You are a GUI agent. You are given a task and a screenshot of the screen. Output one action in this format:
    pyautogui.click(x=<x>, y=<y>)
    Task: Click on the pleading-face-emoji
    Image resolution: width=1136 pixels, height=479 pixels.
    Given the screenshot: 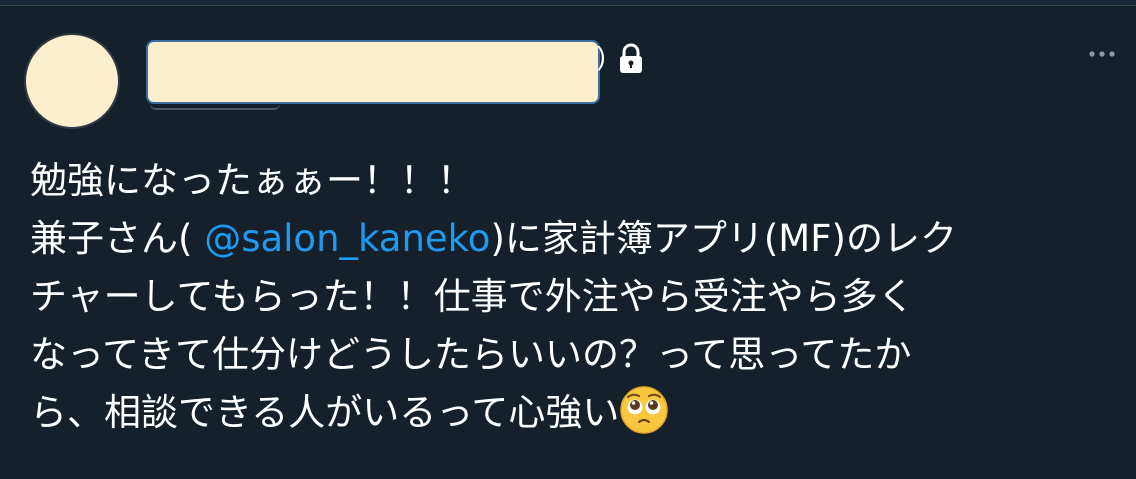 What is the action you would take?
    pyautogui.click(x=644, y=410)
    